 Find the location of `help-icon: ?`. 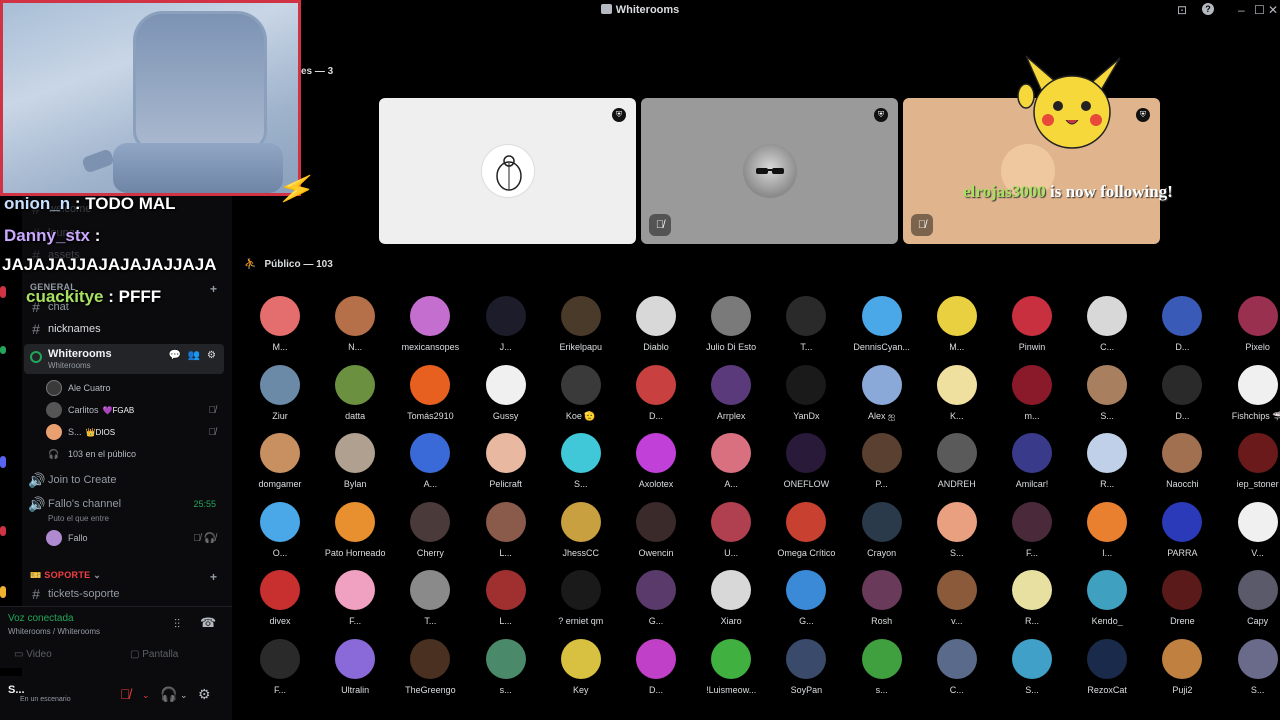

help-icon: ? is located at coordinates (1208, 9).